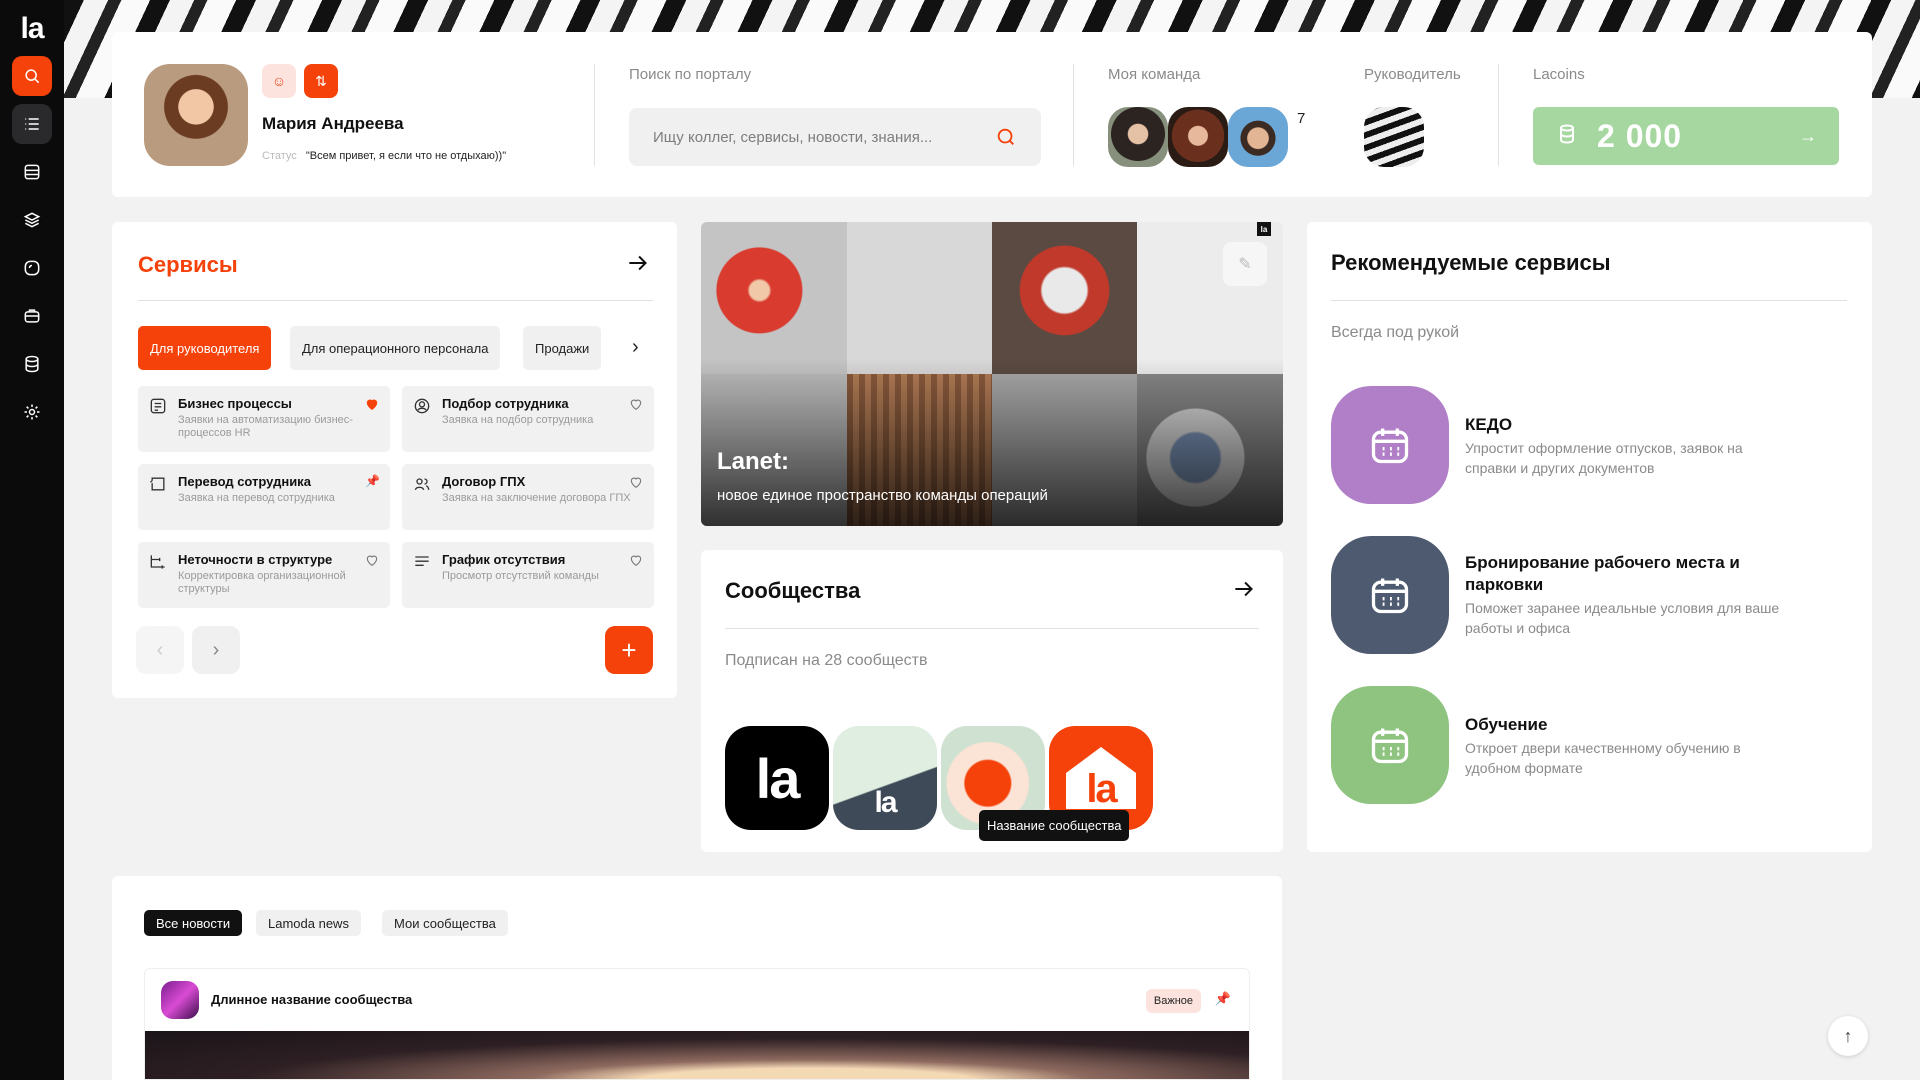 This screenshot has width=1920, height=1080. I want to click on portal-search, so click(835, 137).